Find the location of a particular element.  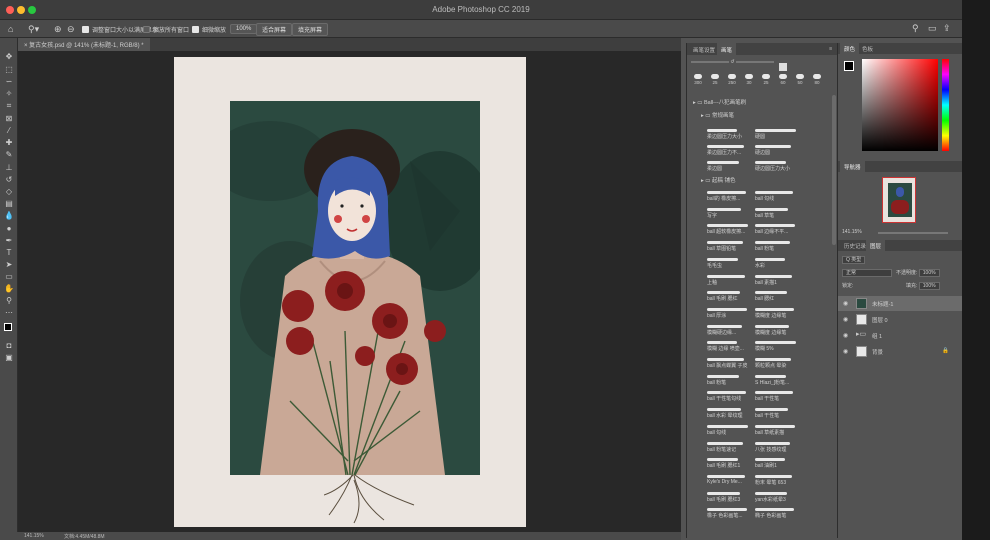

brush-item: ball 飘点蝶翼 子皮 is located at coordinates (730, 365).